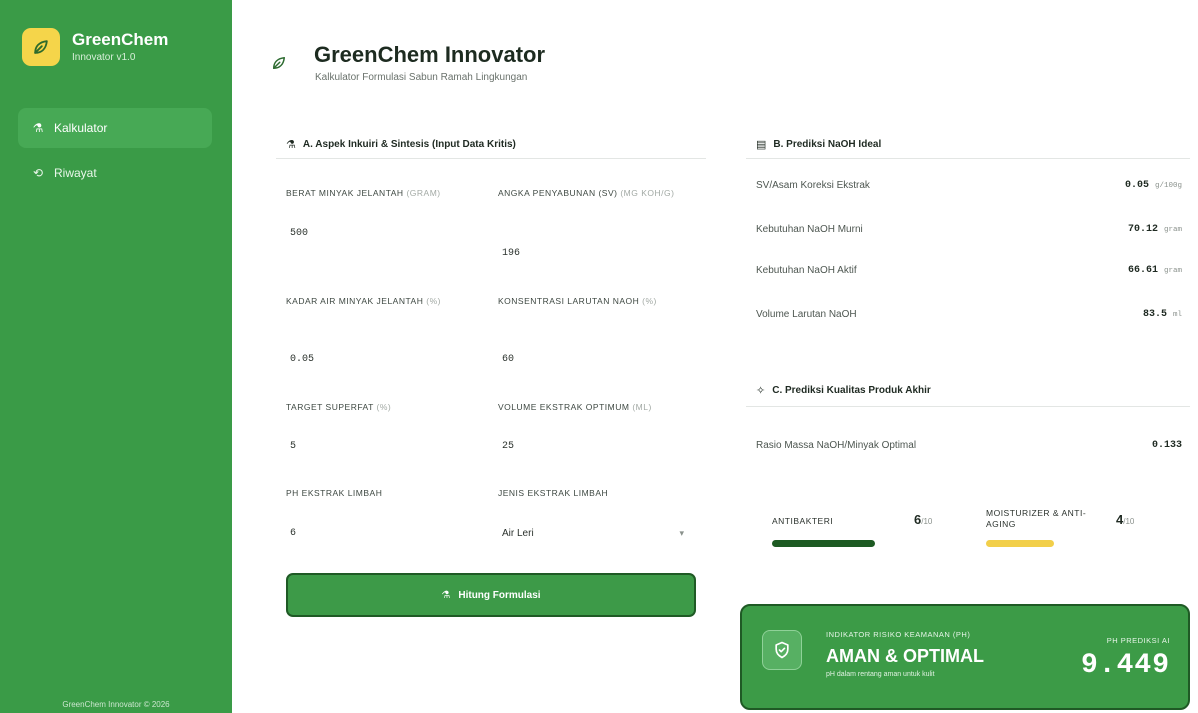  I want to click on section-c-heading: ✧ C. Prediksi Kualitas Produk Akhir, so click(843, 390).